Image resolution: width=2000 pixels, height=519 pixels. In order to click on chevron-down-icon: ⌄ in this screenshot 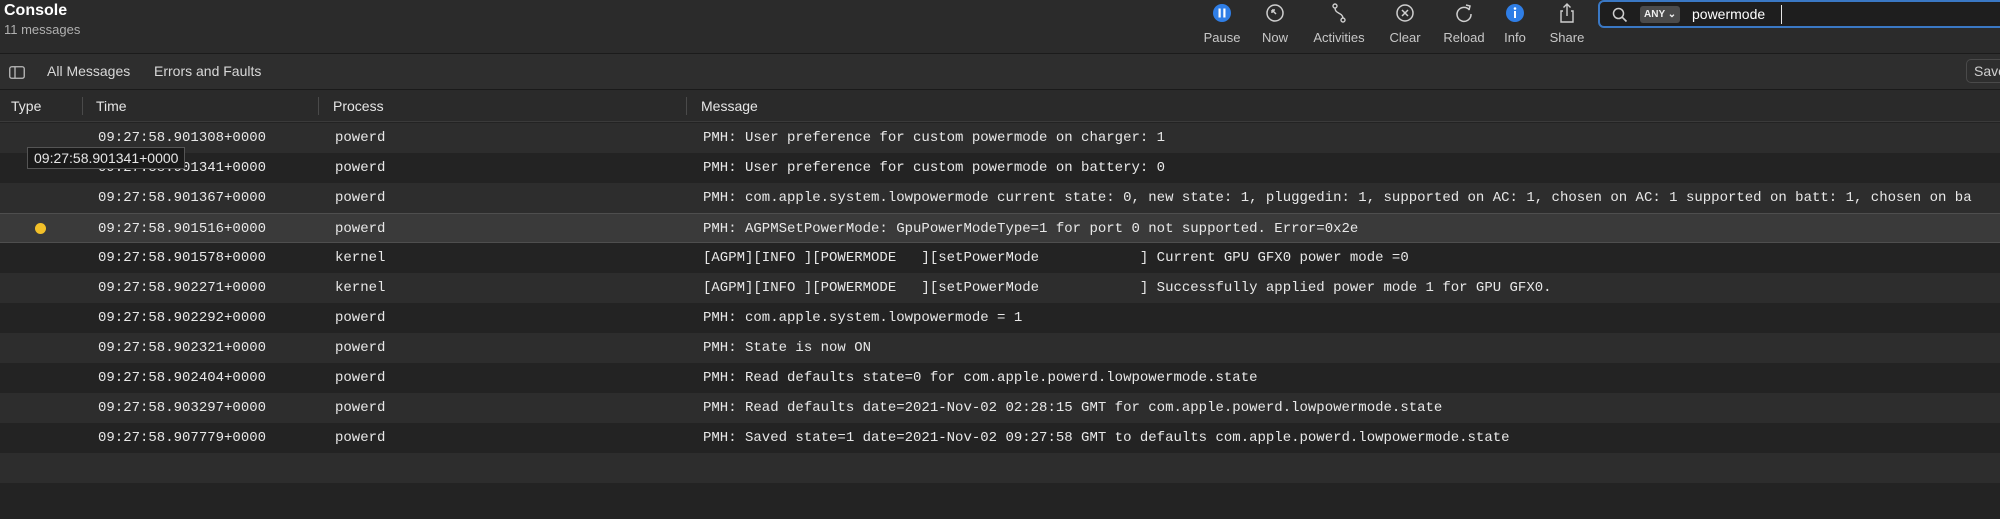, I will do `click(1672, 14)`.